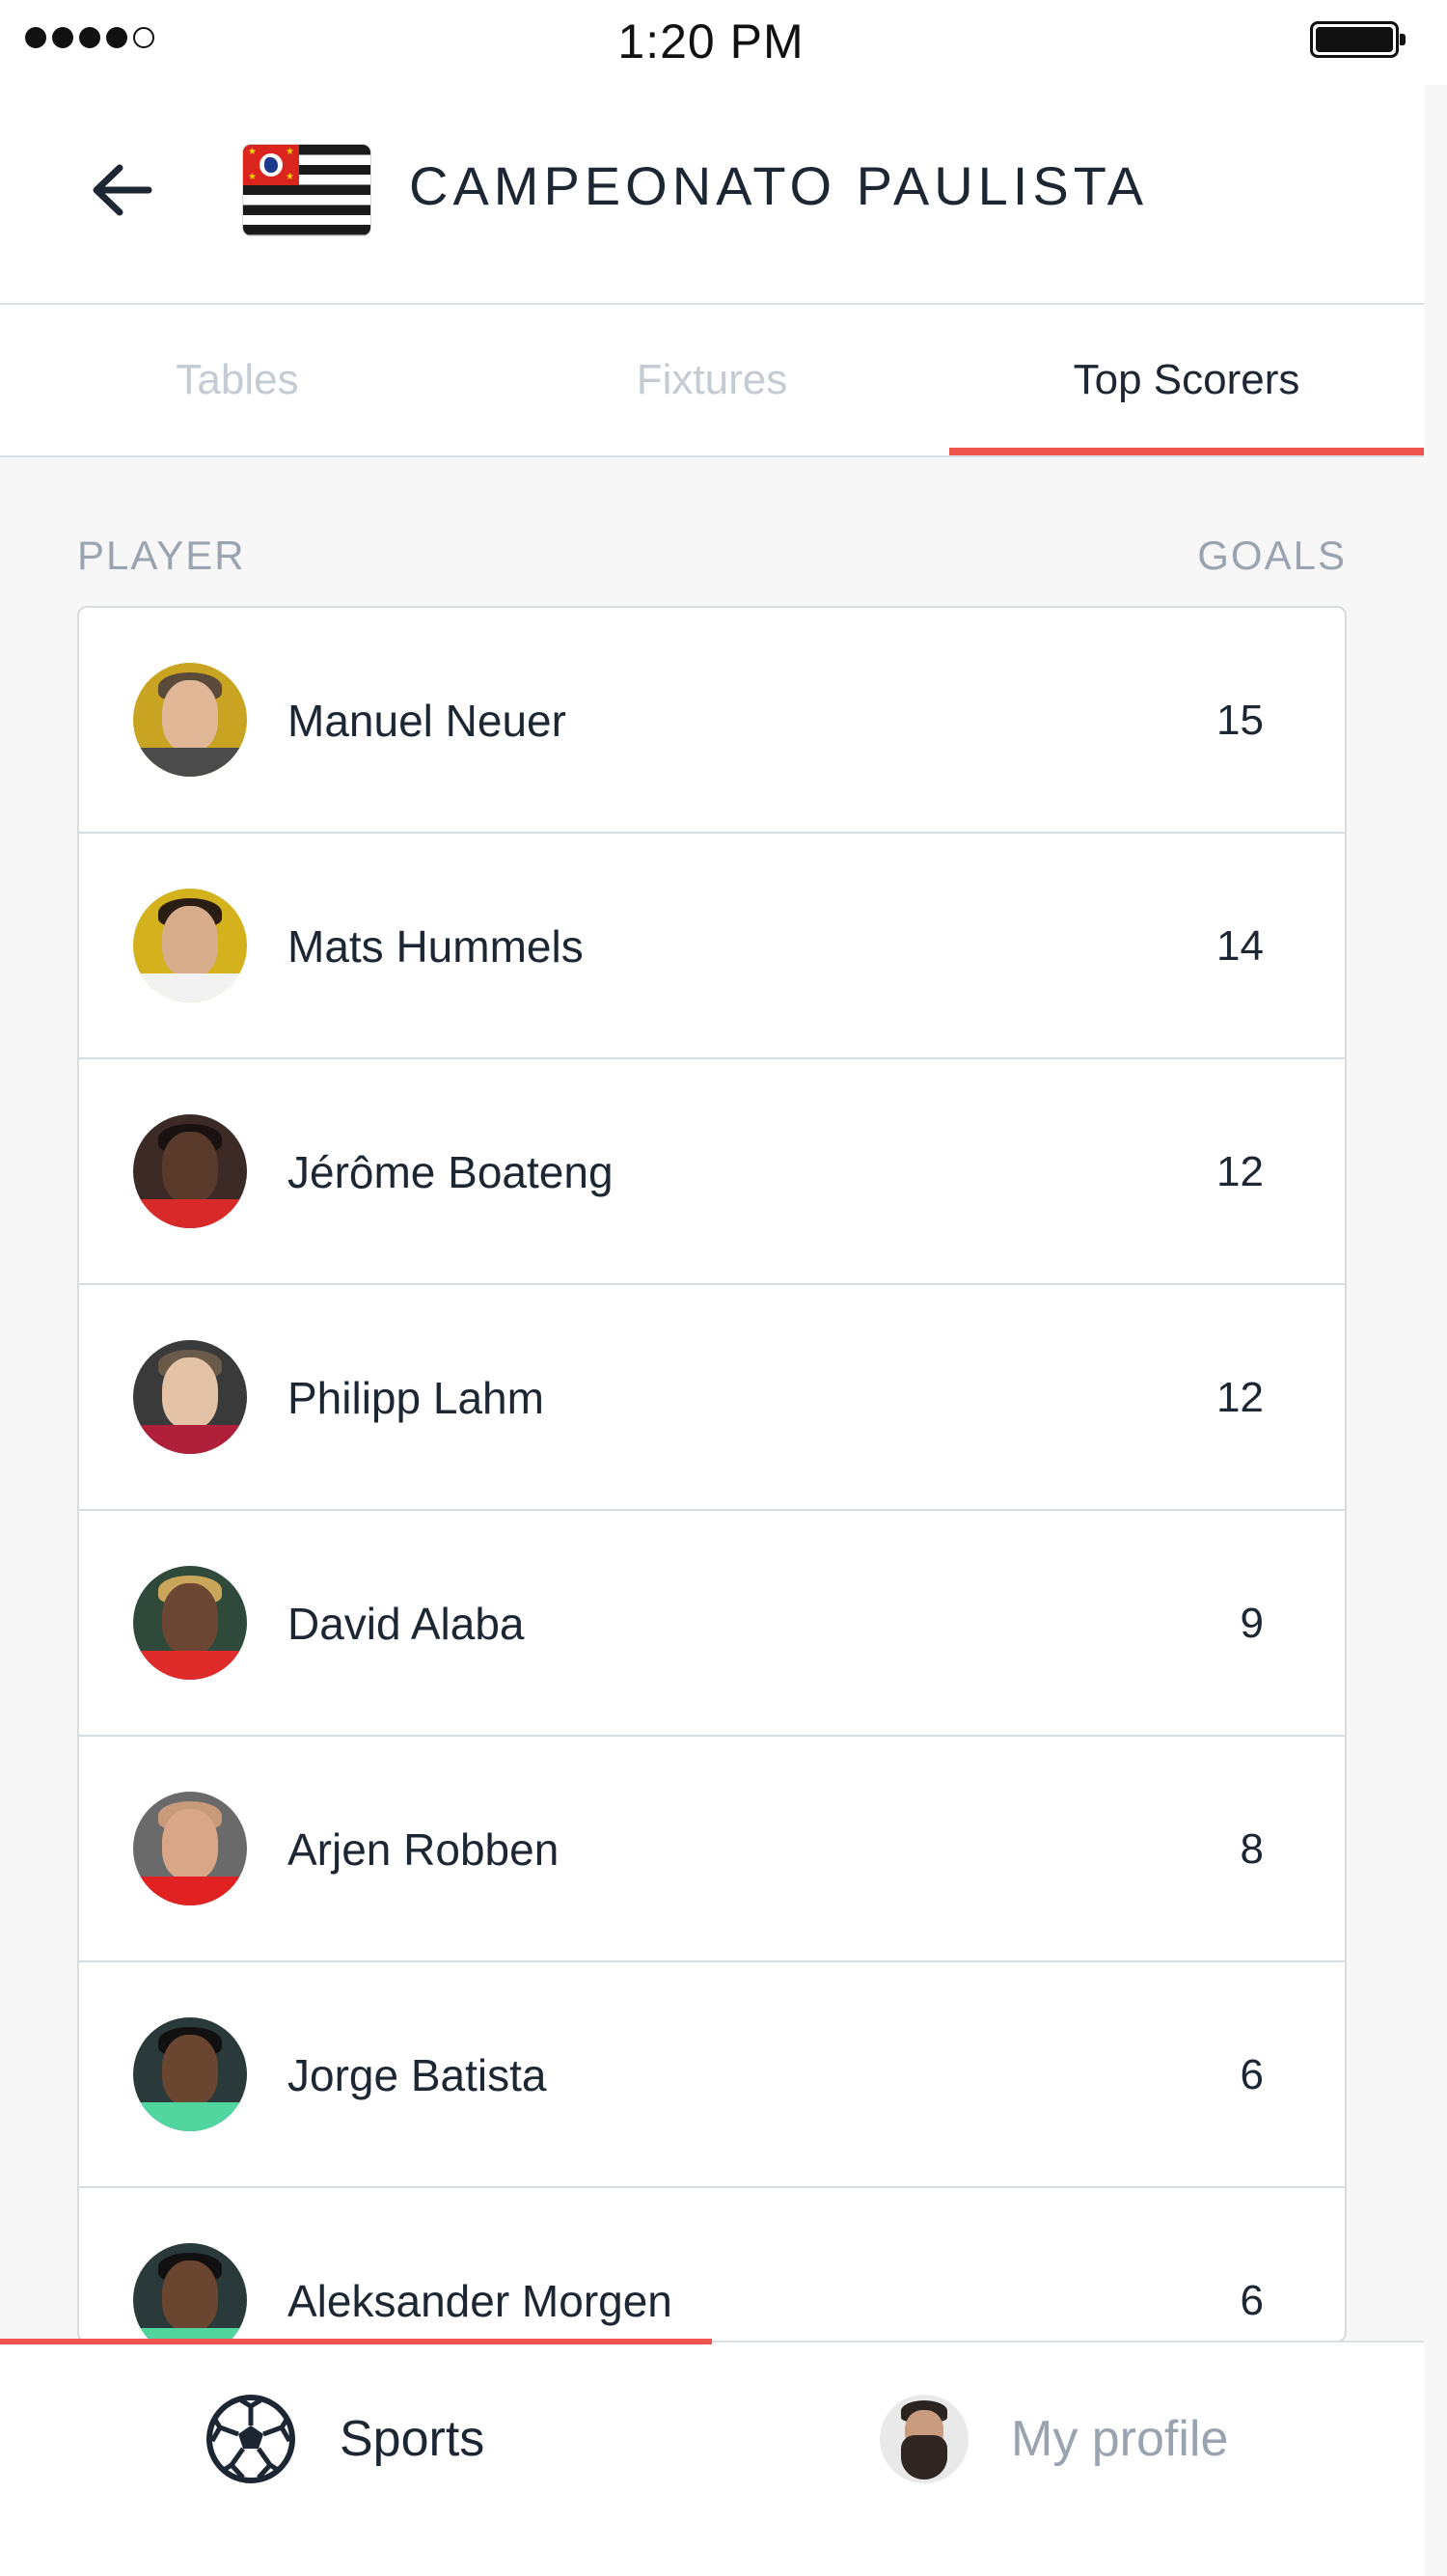  Describe the element at coordinates (412, 2439) in the screenshot. I see `nav-sports-label: Sports` at that location.